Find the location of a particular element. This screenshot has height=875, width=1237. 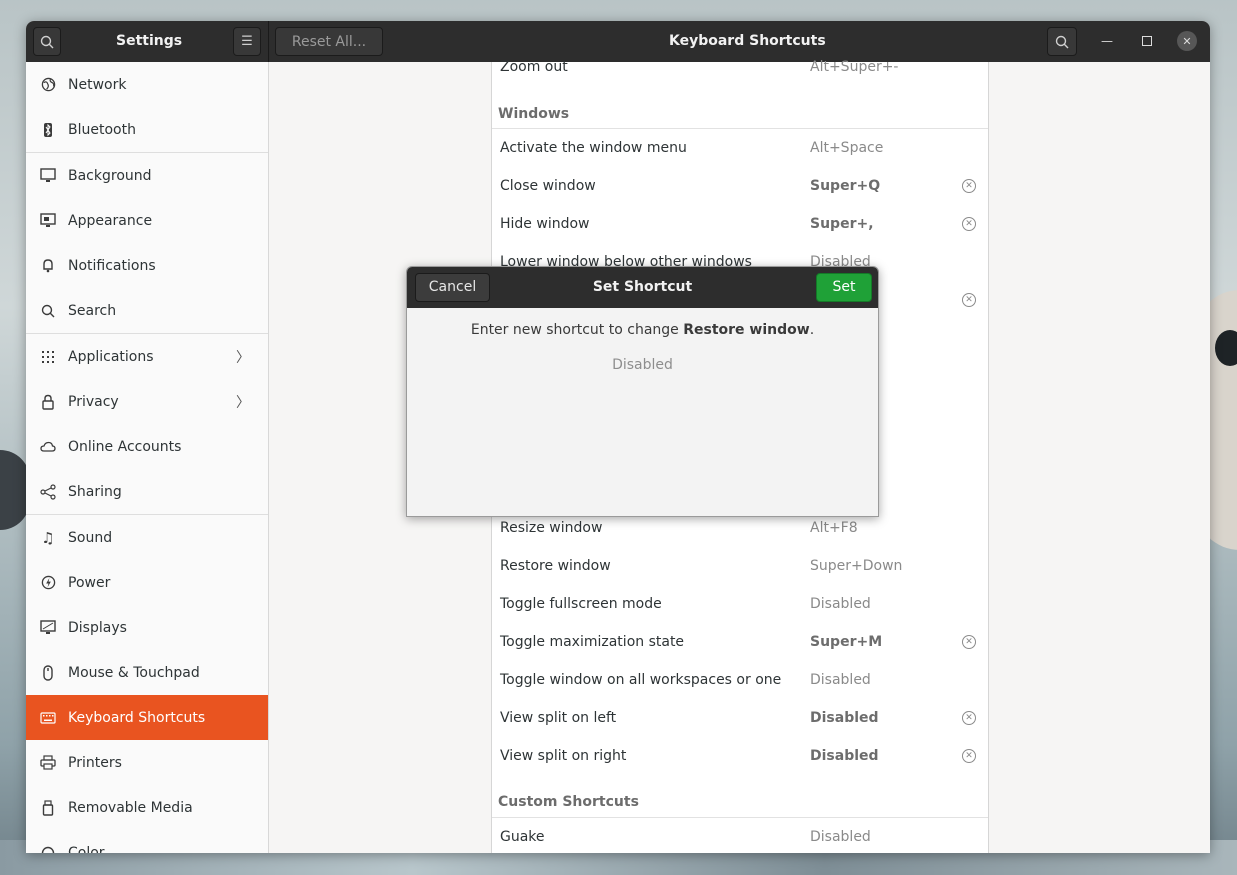

close-button: ✕ is located at coordinates (1187, 41).